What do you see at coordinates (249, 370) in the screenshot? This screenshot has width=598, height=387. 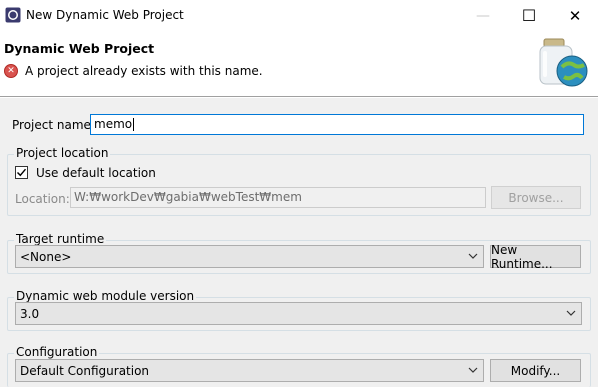 I see `configuration-select: Default Configuration` at bounding box center [249, 370].